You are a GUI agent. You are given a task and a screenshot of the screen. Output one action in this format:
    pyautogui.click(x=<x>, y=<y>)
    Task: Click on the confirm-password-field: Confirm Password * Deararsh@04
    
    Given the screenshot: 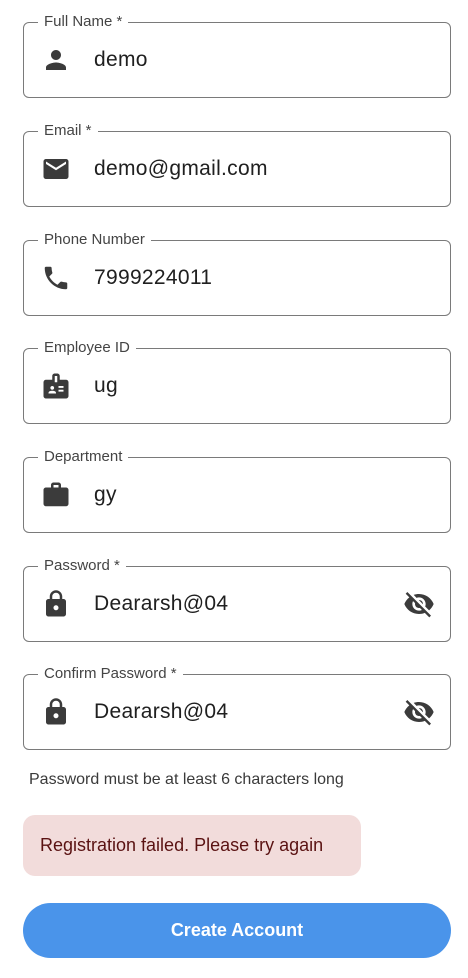 What is the action you would take?
    pyautogui.click(x=237, y=707)
    